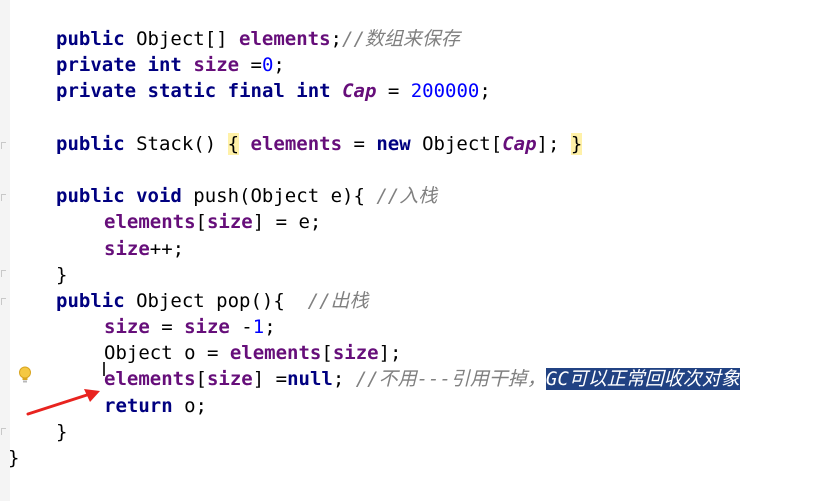 The width and height of the screenshot is (815, 501). I want to click on code-line: size = size -1;, so click(370, 327).